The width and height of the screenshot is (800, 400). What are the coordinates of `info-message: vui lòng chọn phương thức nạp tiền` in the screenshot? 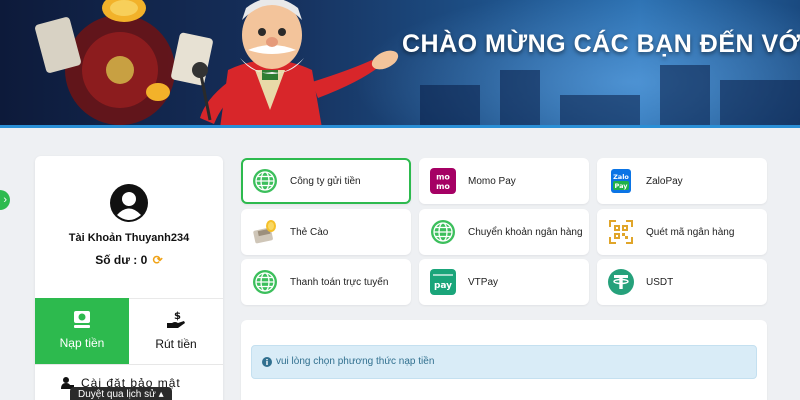 It's located at (355, 361).